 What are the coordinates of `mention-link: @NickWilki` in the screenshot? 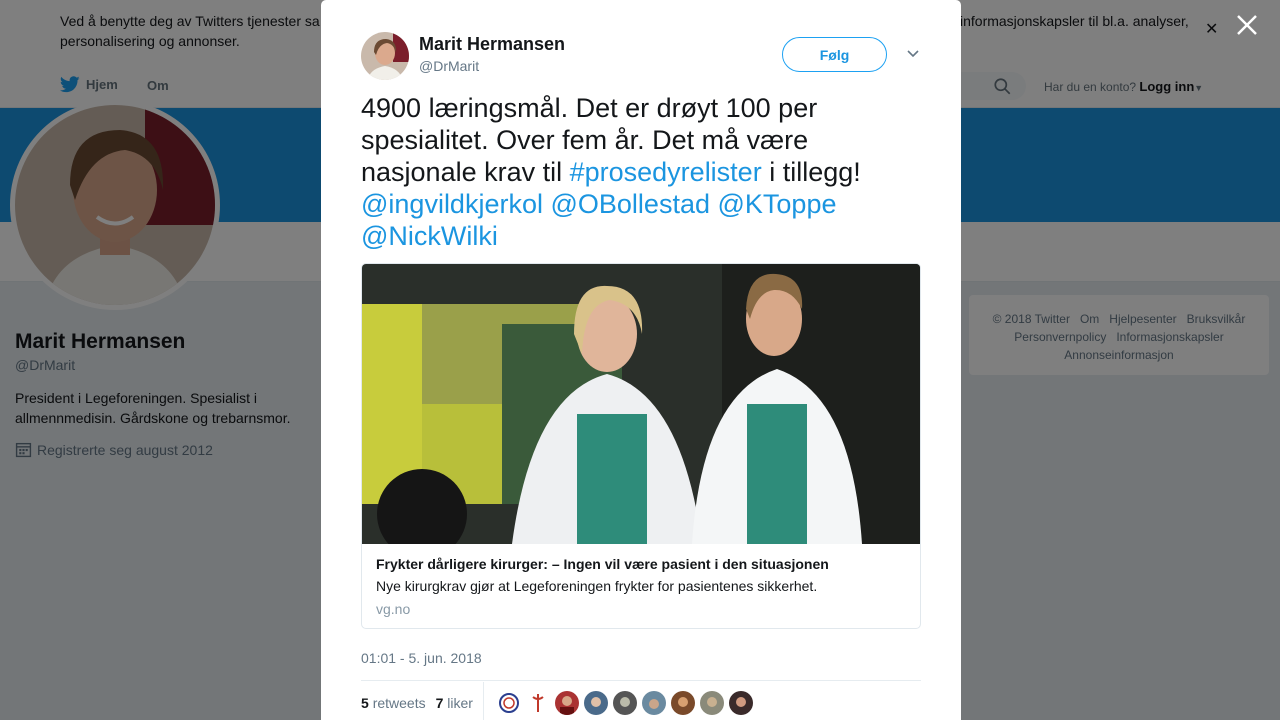 It's located at (429, 236).